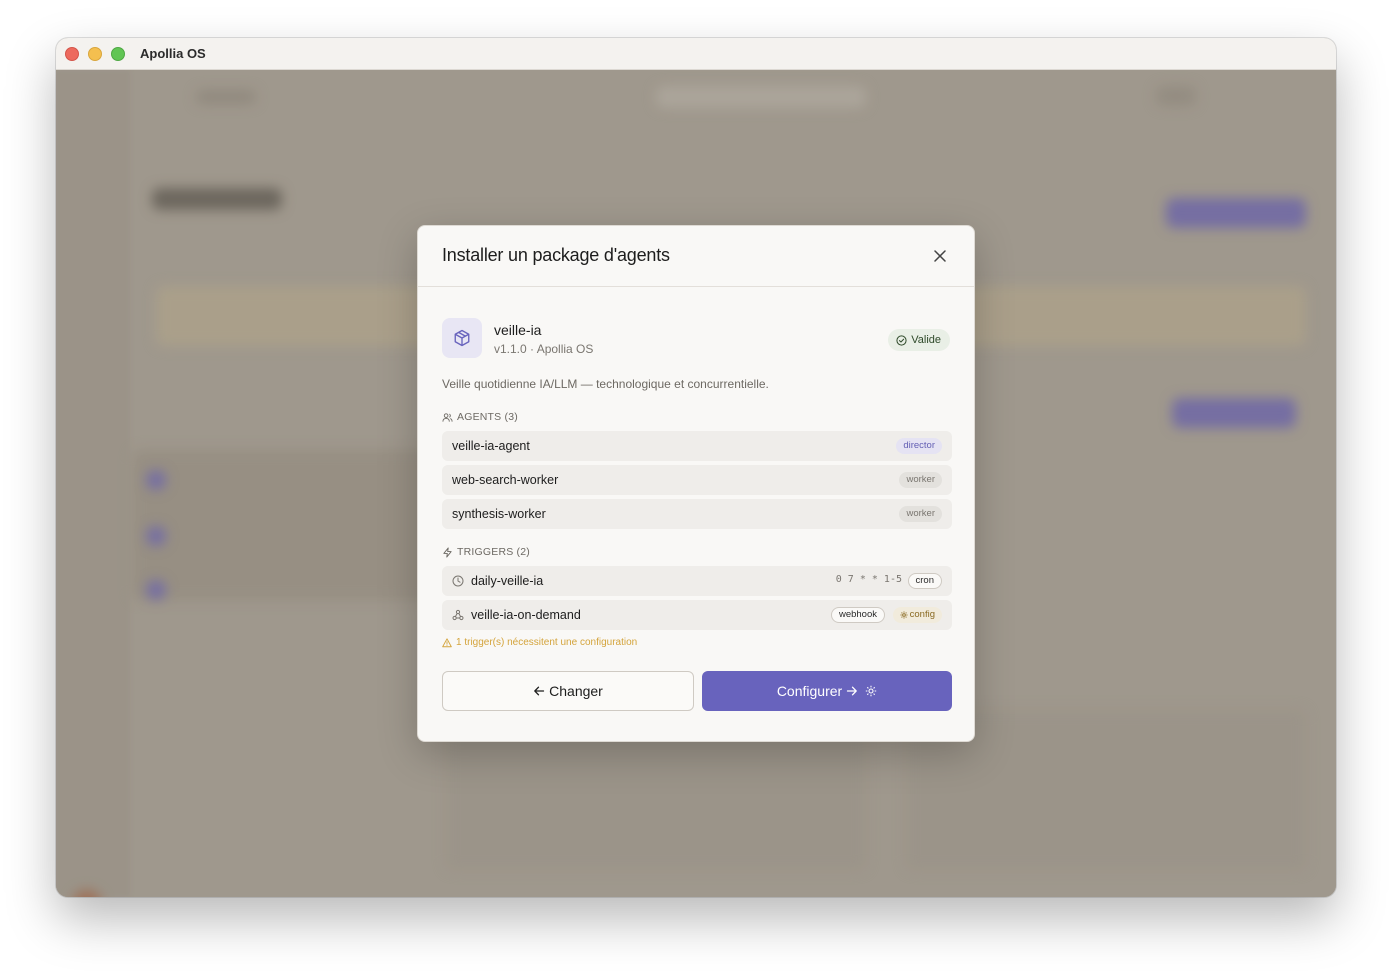 The width and height of the screenshot is (1392, 971). I want to click on trigger-type-badge: webhook, so click(857, 615).